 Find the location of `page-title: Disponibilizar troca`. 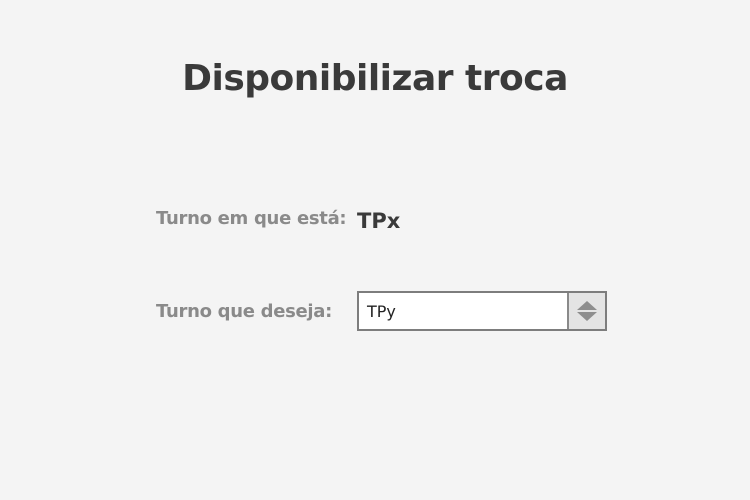

page-title: Disponibilizar troca is located at coordinates (375, 78).